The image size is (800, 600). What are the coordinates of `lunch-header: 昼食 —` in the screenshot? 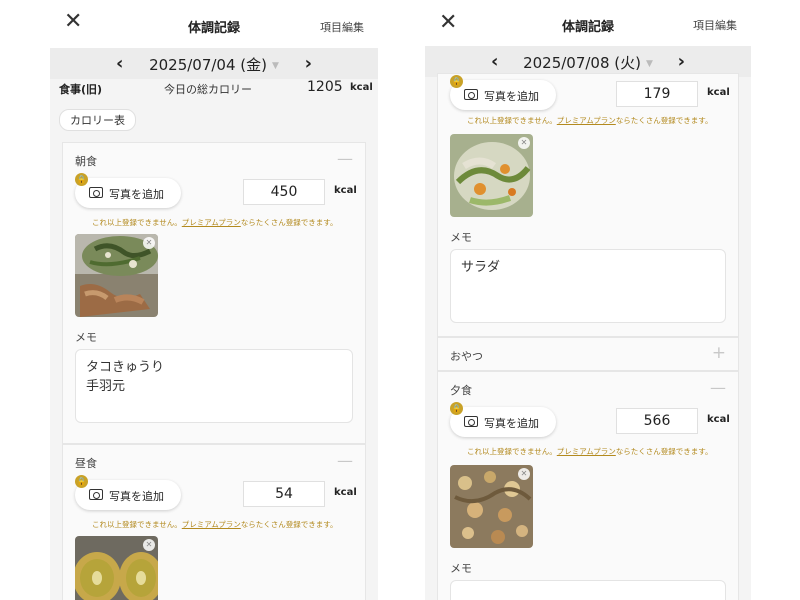 It's located at (214, 461).